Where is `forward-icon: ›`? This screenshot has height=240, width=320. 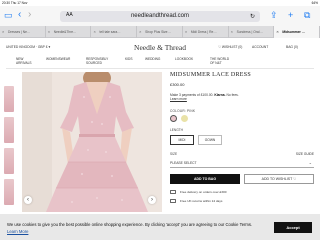 forward-icon: › is located at coordinates (29, 15).